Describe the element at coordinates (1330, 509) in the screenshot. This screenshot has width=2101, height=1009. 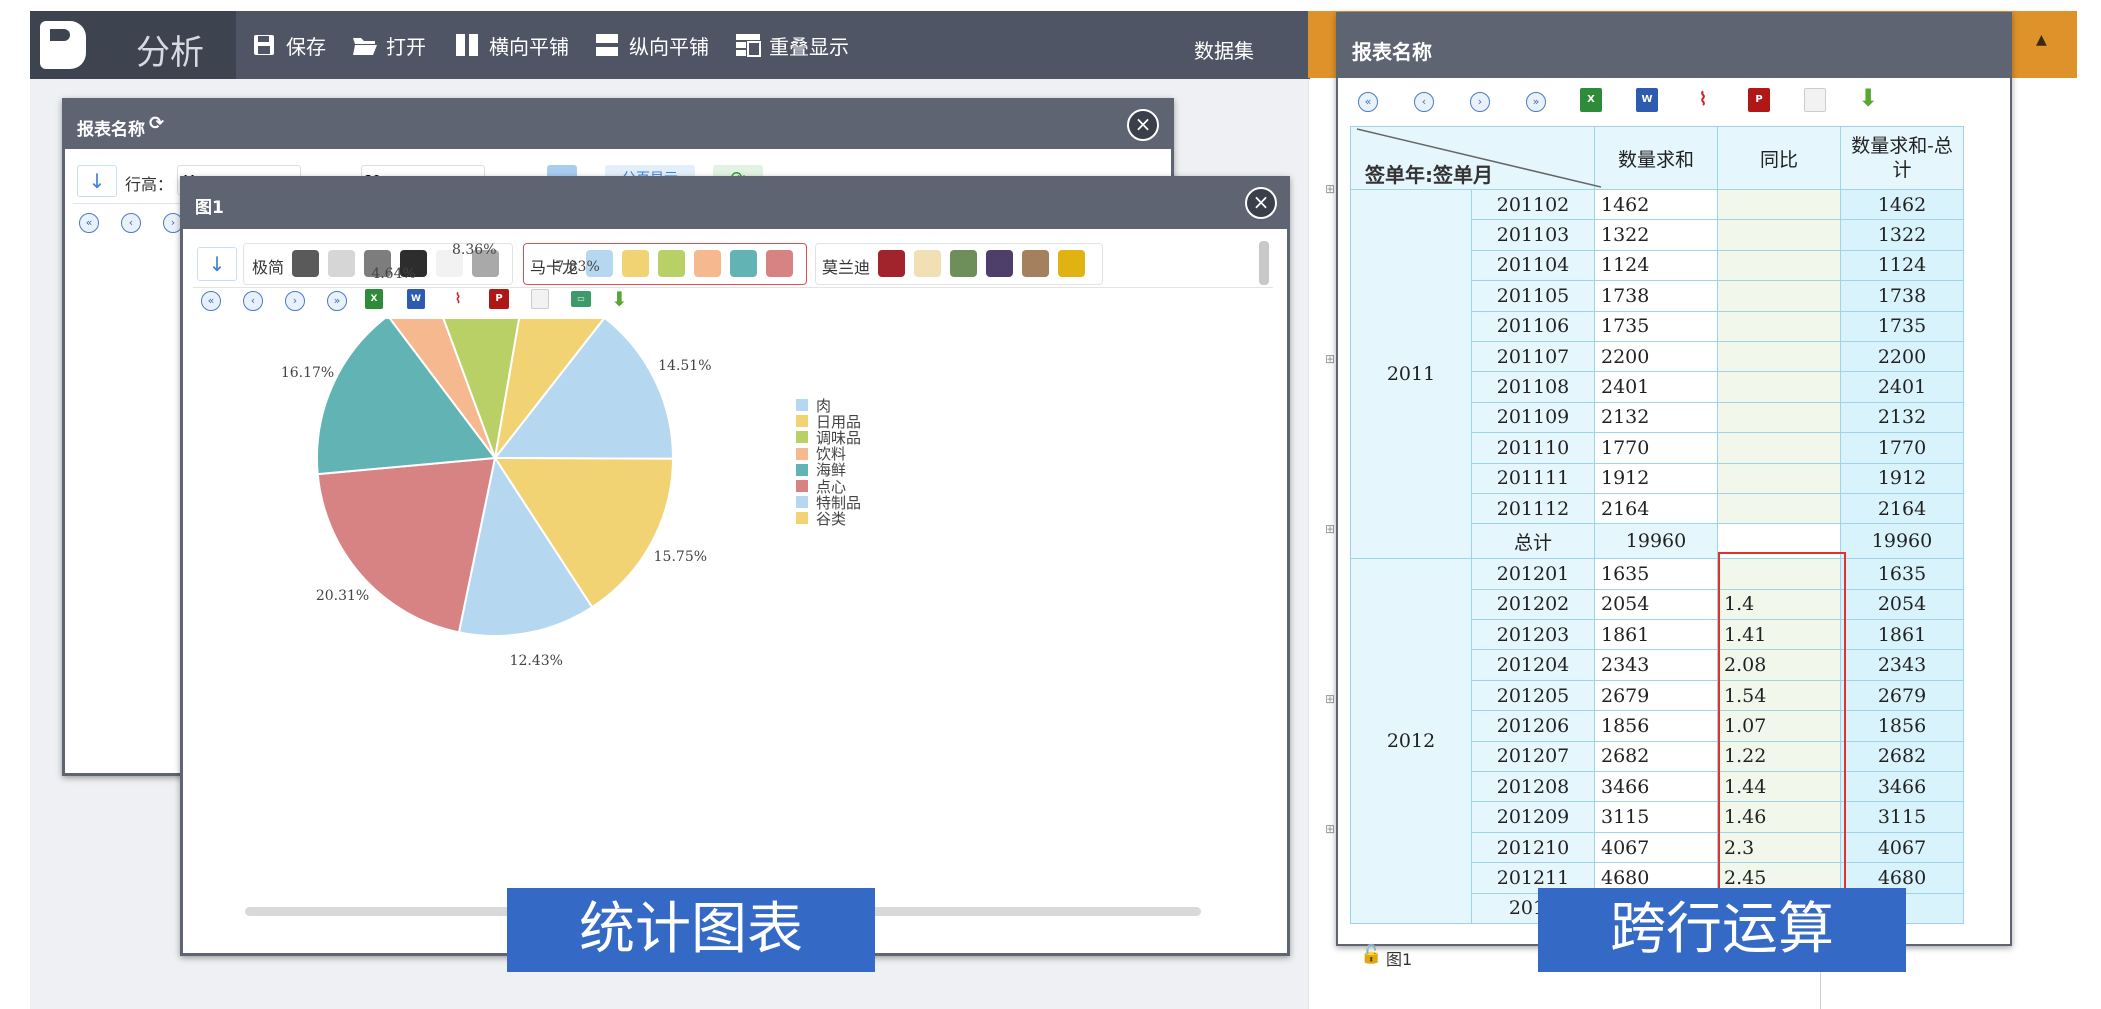
I see `tree-gutter: ⊞ ⊞ ⊞ ⊞ ⊞` at that location.